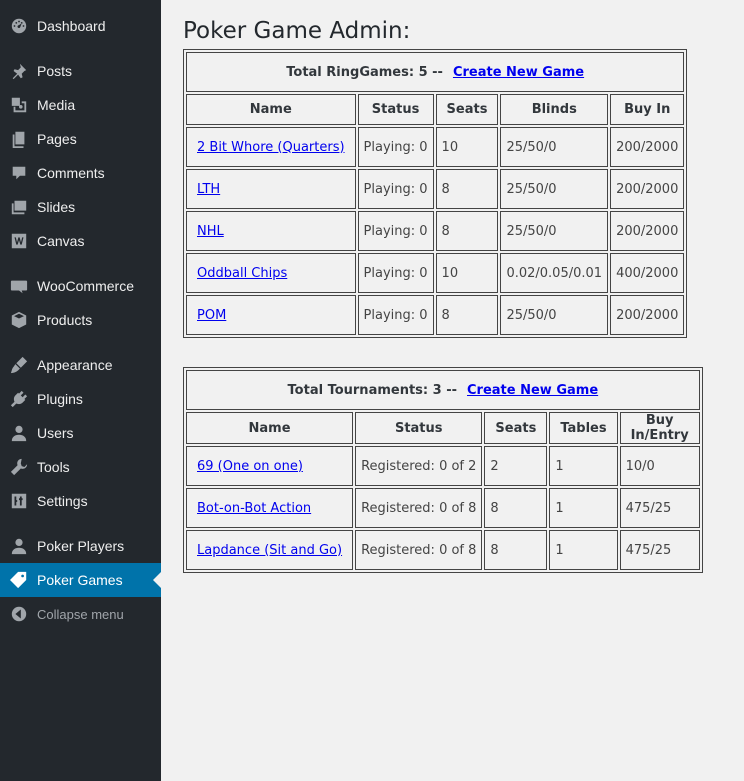  Describe the element at coordinates (271, 109) in the screenshot. I see `column-header-name: Name` at that location.